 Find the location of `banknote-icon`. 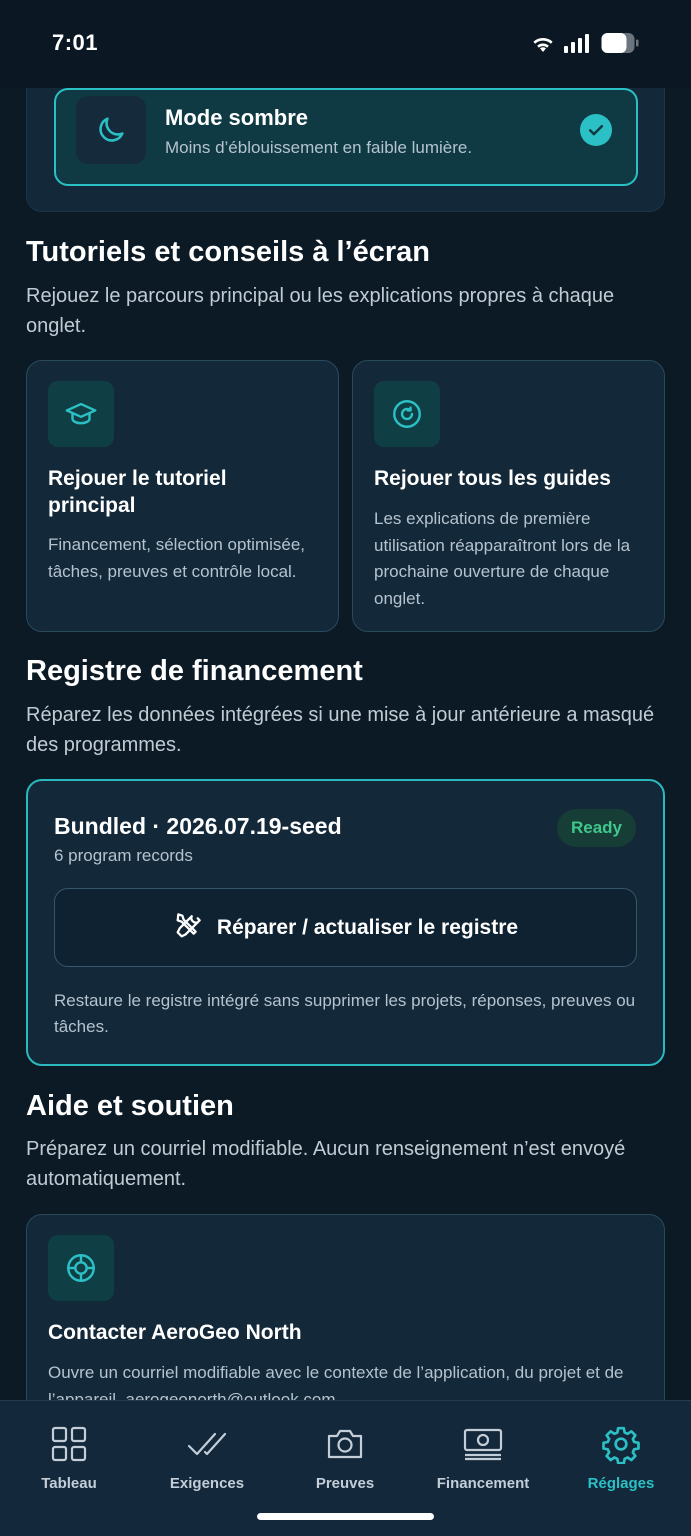

banknote-icon is located at coordinates (483, 1444).